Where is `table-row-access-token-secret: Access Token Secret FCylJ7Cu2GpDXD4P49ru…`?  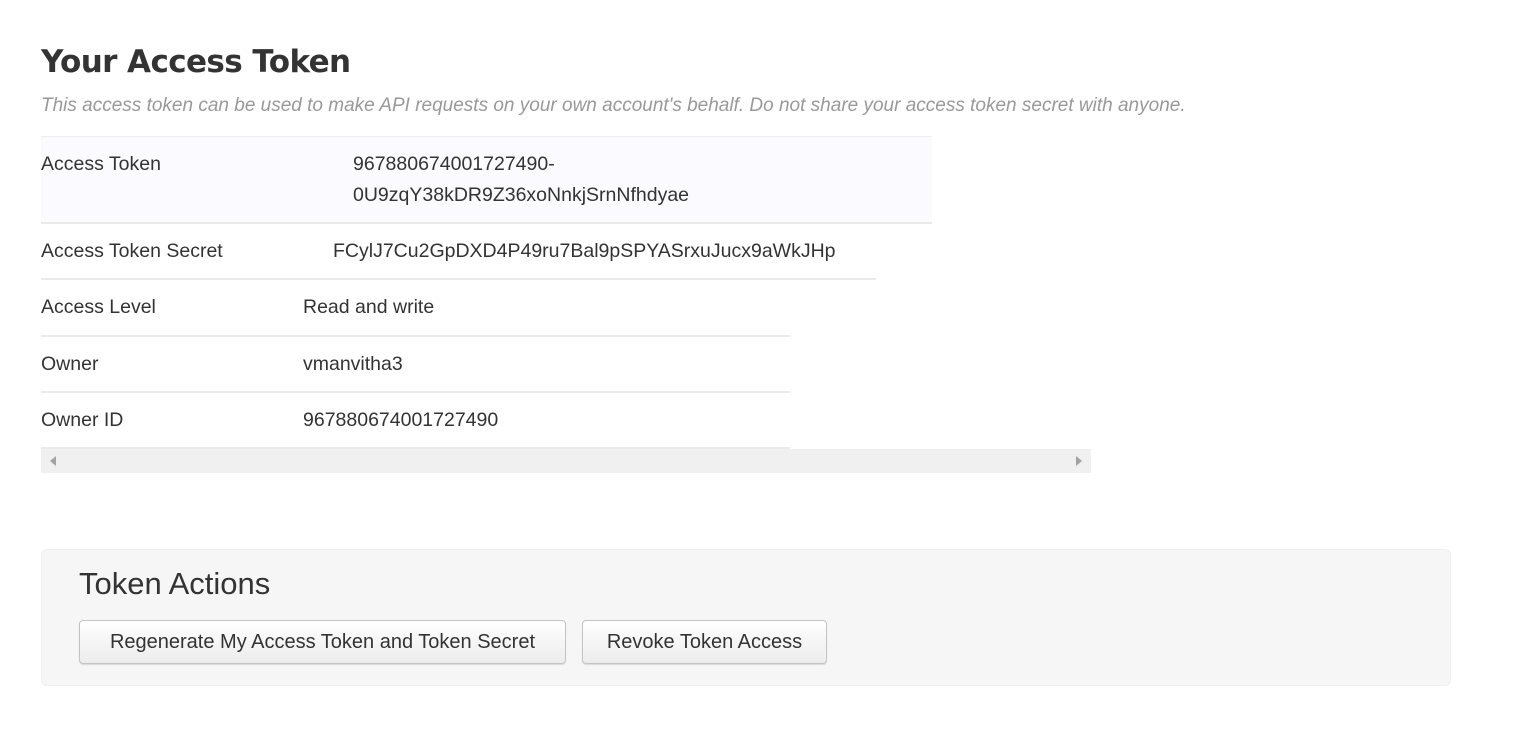 table-row-access-token-secret: Access Token Secret FCylJ7Cu2GpDXD4P49ru… is located at coordinates (458, 252).